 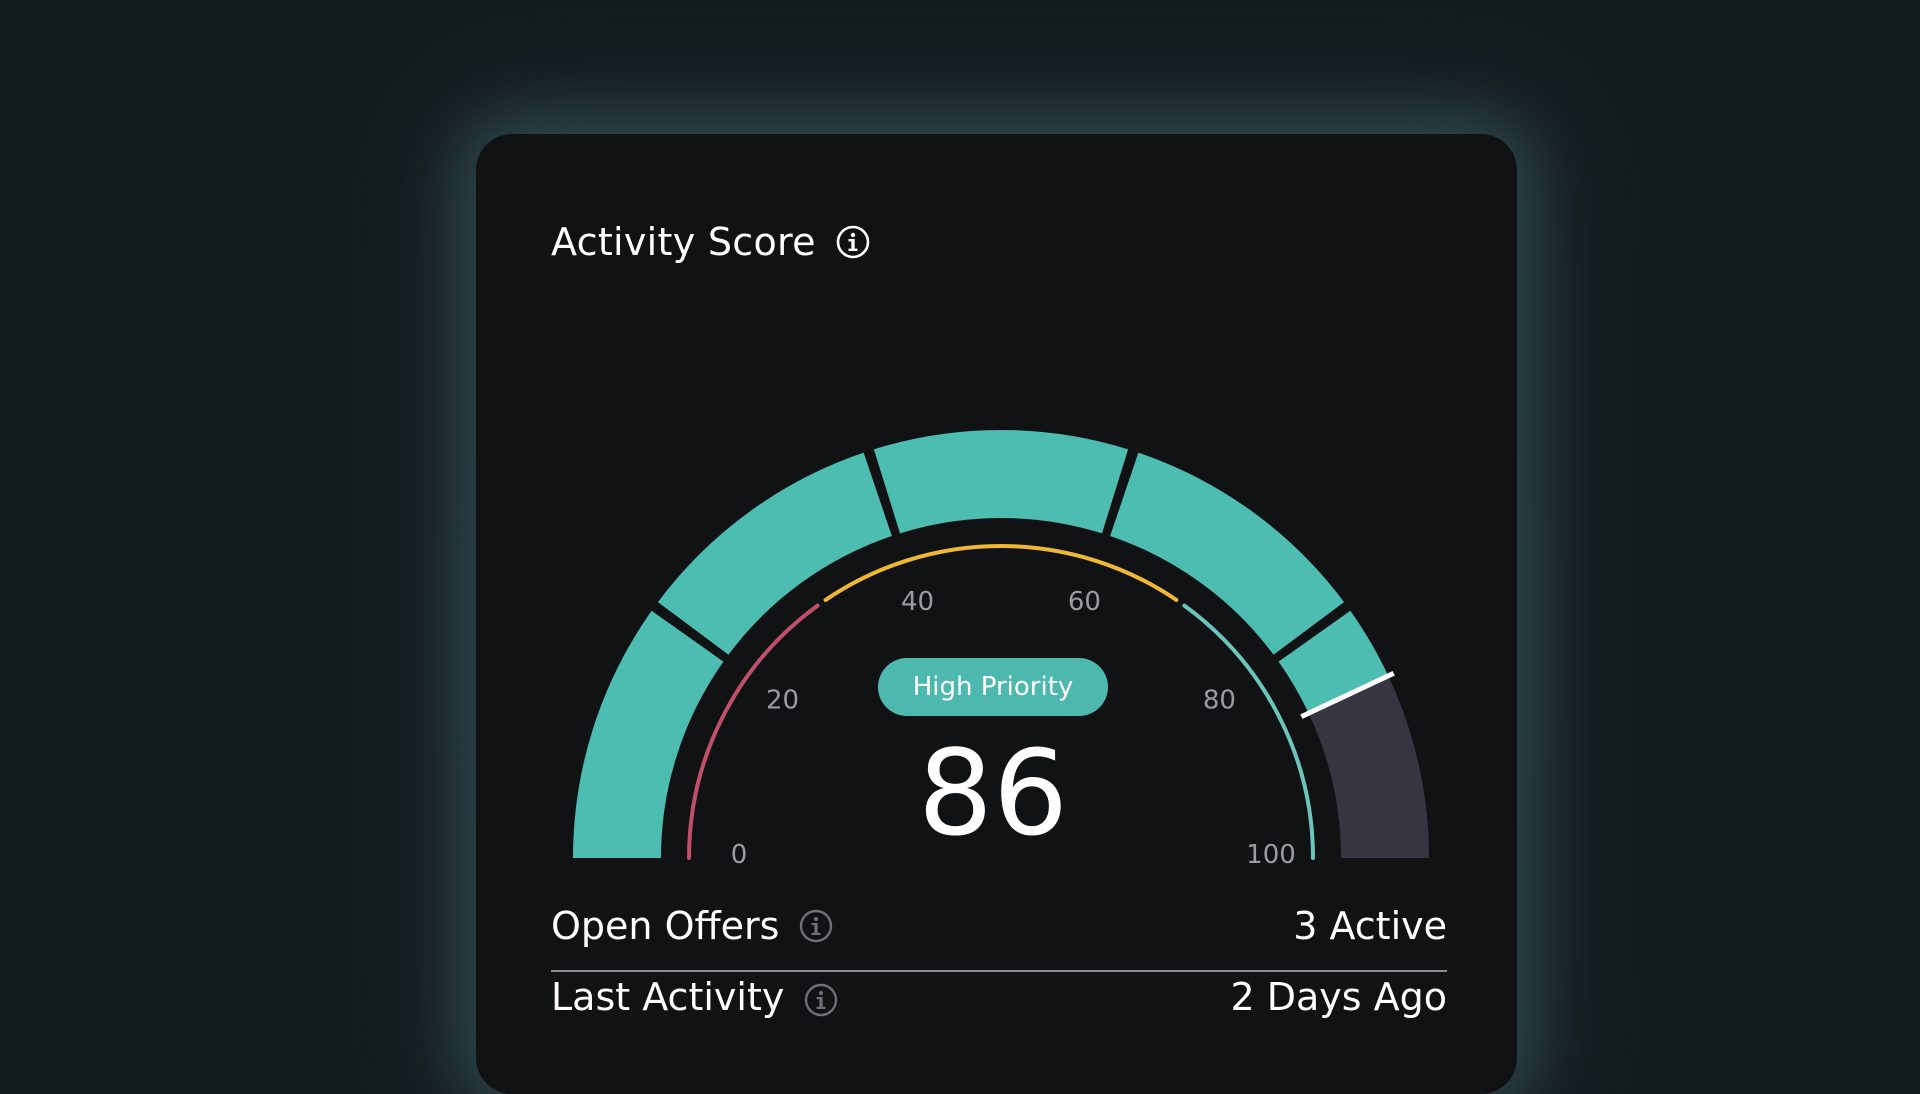 What do you see at coordinates (739, 855) in the screenshot?
I see `gauge-tick-label: 0` at bounding box center [739, 855].